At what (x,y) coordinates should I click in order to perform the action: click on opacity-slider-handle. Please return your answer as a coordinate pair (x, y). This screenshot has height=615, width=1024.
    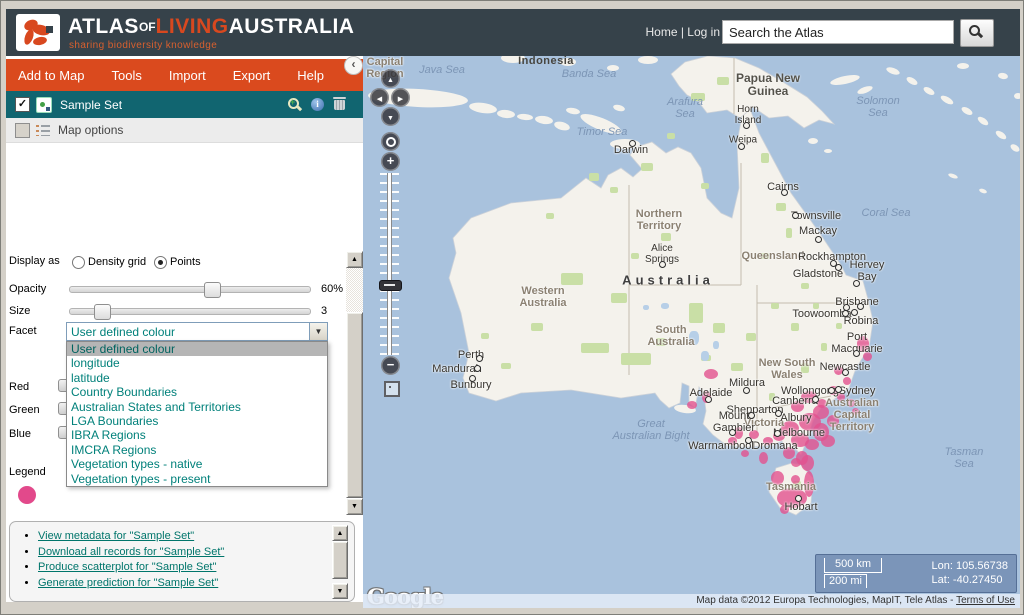
    Looking at the image, I should click on (212, 290).